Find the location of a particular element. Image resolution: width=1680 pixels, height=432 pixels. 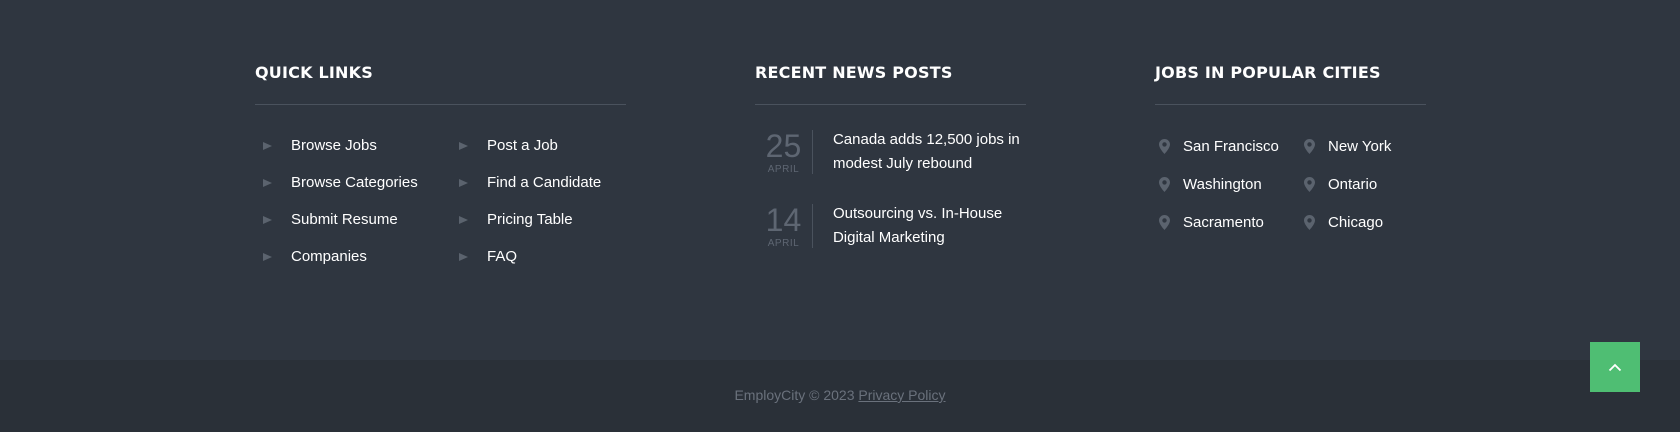

link-submit-resume: Submit Resume is located at coordinates (340, 219).